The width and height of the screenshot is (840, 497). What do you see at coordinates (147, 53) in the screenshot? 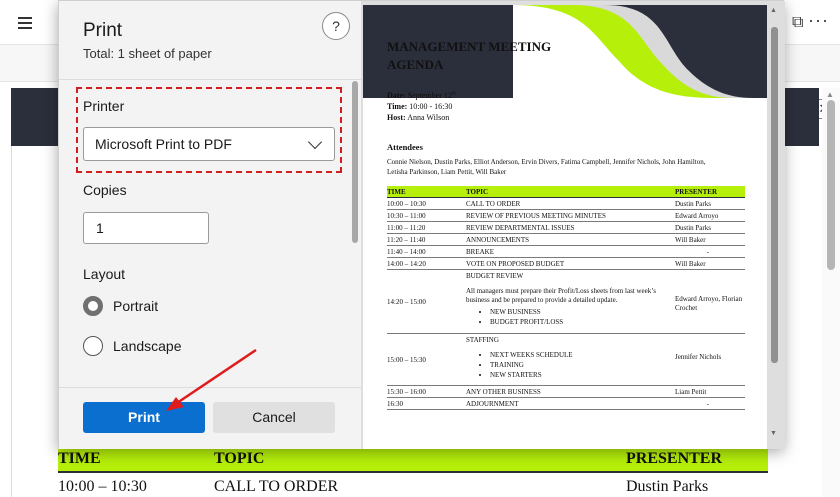
I see `dialog-subtitle: Total: 1 sheet of paper` at bounding box center [147, 53].